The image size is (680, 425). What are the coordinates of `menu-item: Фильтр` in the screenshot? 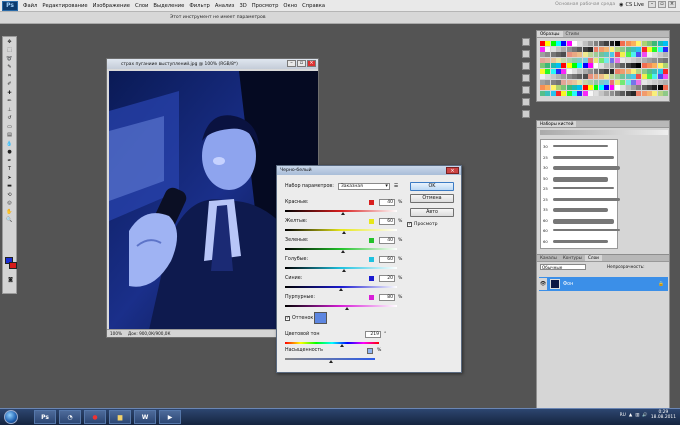 It's located at (199, 6).